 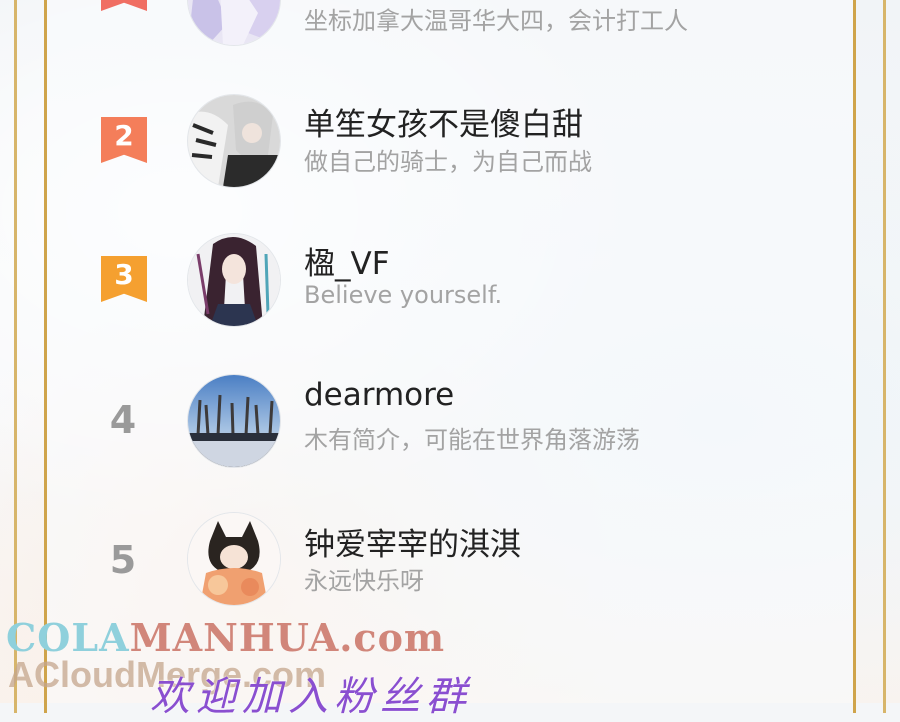 I want to click on white-tiger-anime-avatar-icon, so click(x=234, y=141).